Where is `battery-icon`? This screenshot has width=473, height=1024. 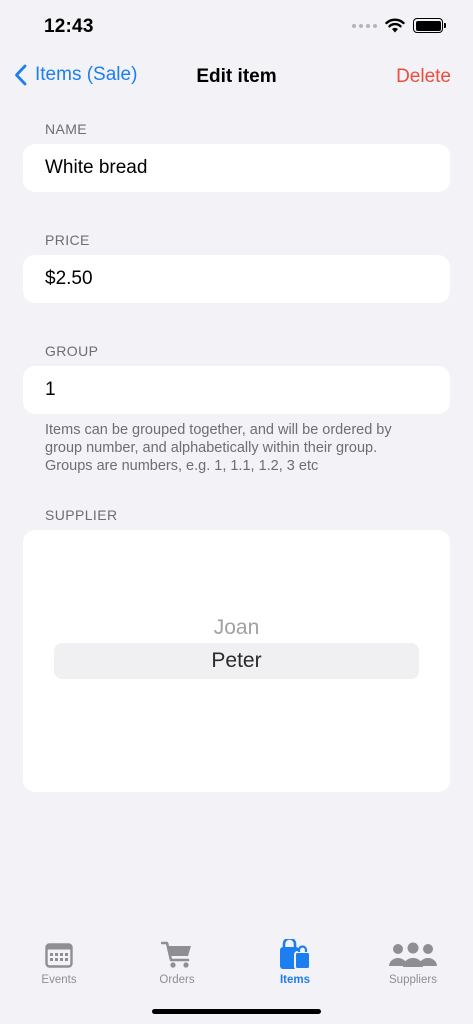 battery-icon is located at coordinates (429, 25).